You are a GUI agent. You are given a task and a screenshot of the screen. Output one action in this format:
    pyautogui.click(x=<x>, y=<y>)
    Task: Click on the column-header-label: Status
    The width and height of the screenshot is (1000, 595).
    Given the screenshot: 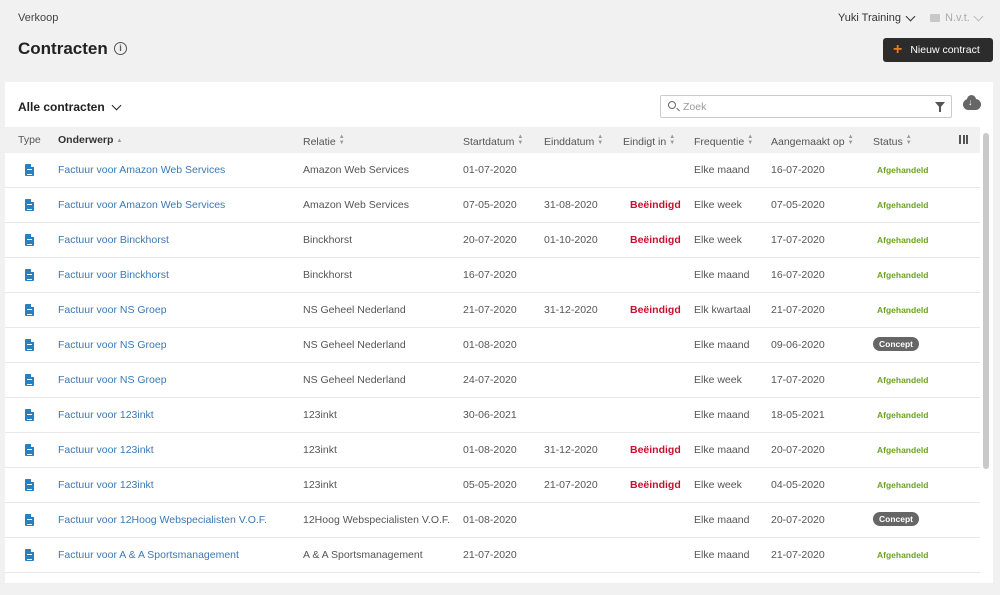 What is the action you would take?
    pyautogui.click(x=888, y=142)
    